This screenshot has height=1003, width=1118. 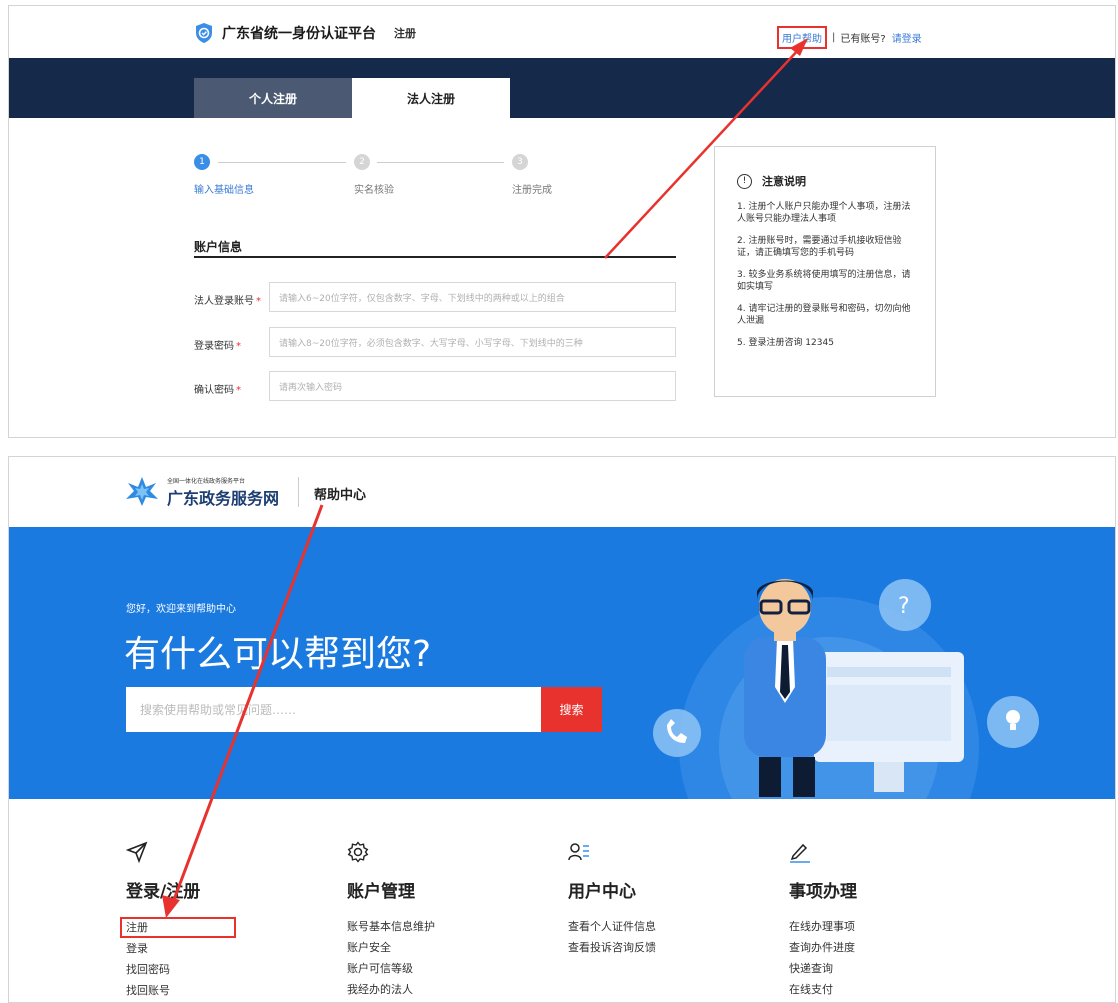 I want to click on bulb-icon, so click(x=1013, y=717).